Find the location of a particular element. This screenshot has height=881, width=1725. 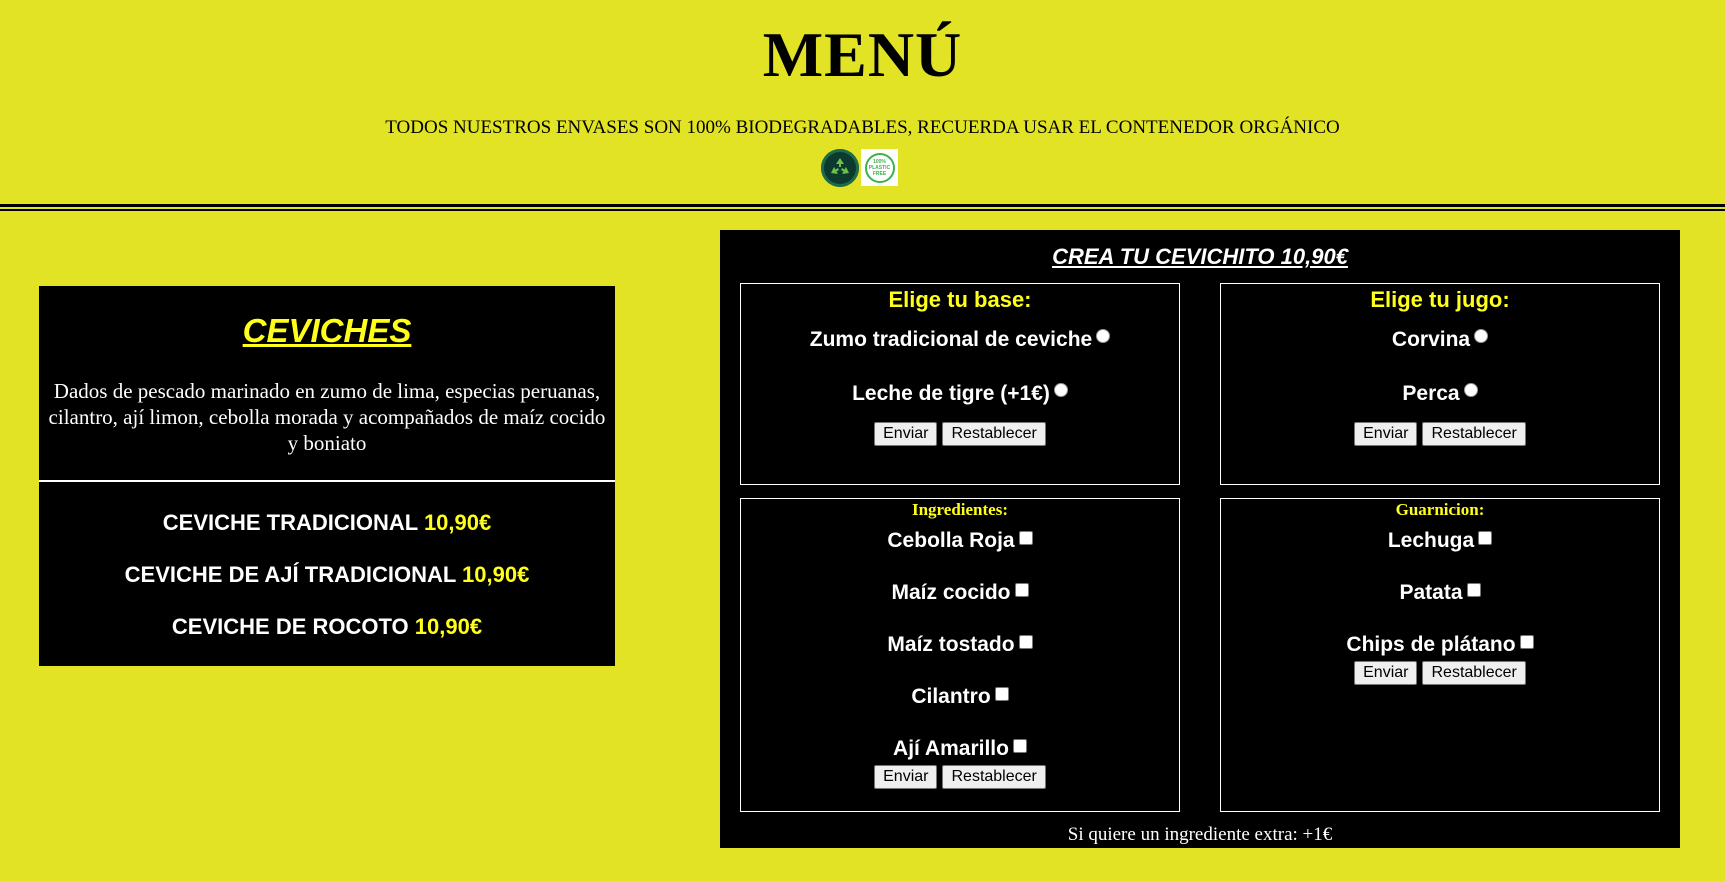

base-option: Leche de tigre (+1€) is located at coordinates (960, 394).